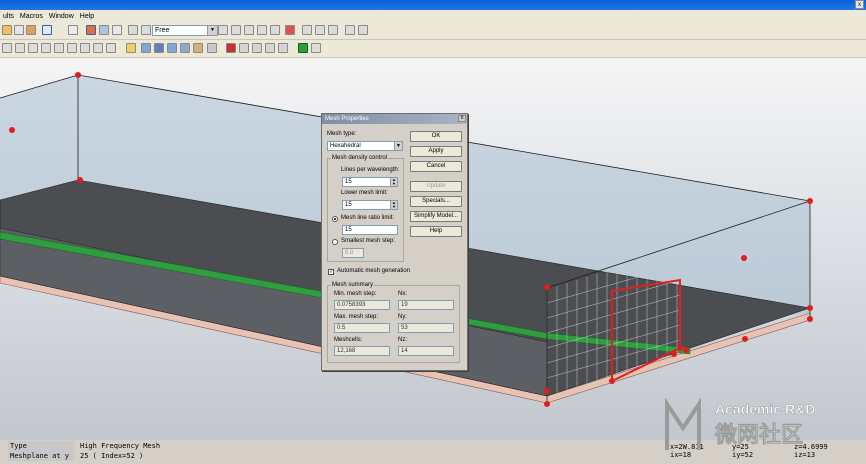  What do you see at coordinates (349, 253) in the screenshot?
I see `smallest-step-value: 0.0` at bounding box center [349, 253].